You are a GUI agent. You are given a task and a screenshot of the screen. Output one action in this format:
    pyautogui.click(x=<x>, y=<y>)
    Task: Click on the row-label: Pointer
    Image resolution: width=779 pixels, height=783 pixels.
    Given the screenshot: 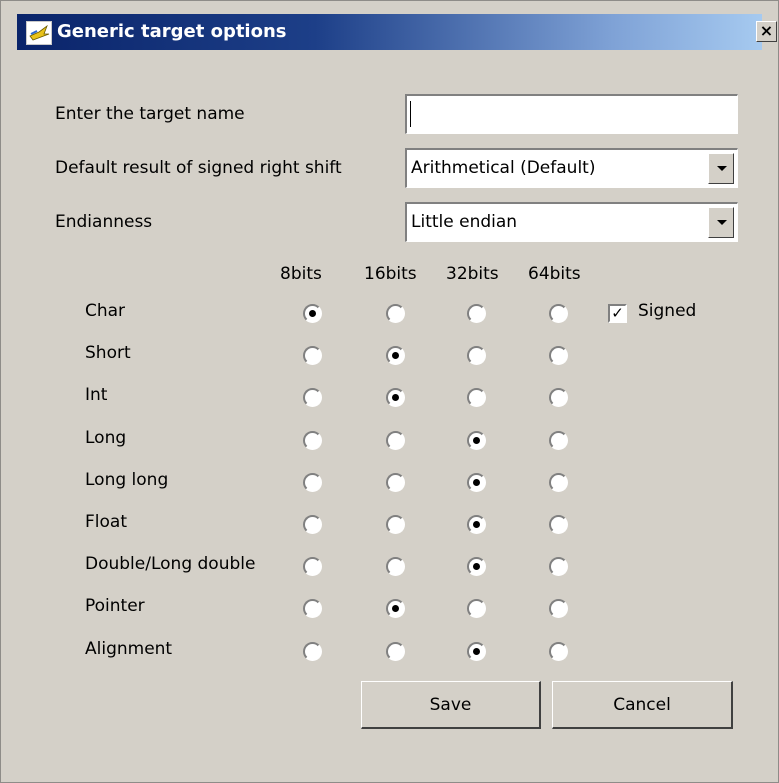 What is the action you would take?
    pyautogui.click(x=115, y=606)
    